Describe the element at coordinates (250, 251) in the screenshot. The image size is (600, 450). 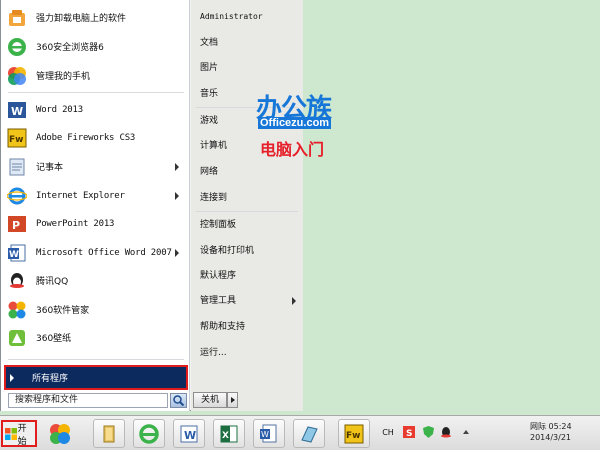
I see `right-item-devices-printers: 设备和打印机` at that location.